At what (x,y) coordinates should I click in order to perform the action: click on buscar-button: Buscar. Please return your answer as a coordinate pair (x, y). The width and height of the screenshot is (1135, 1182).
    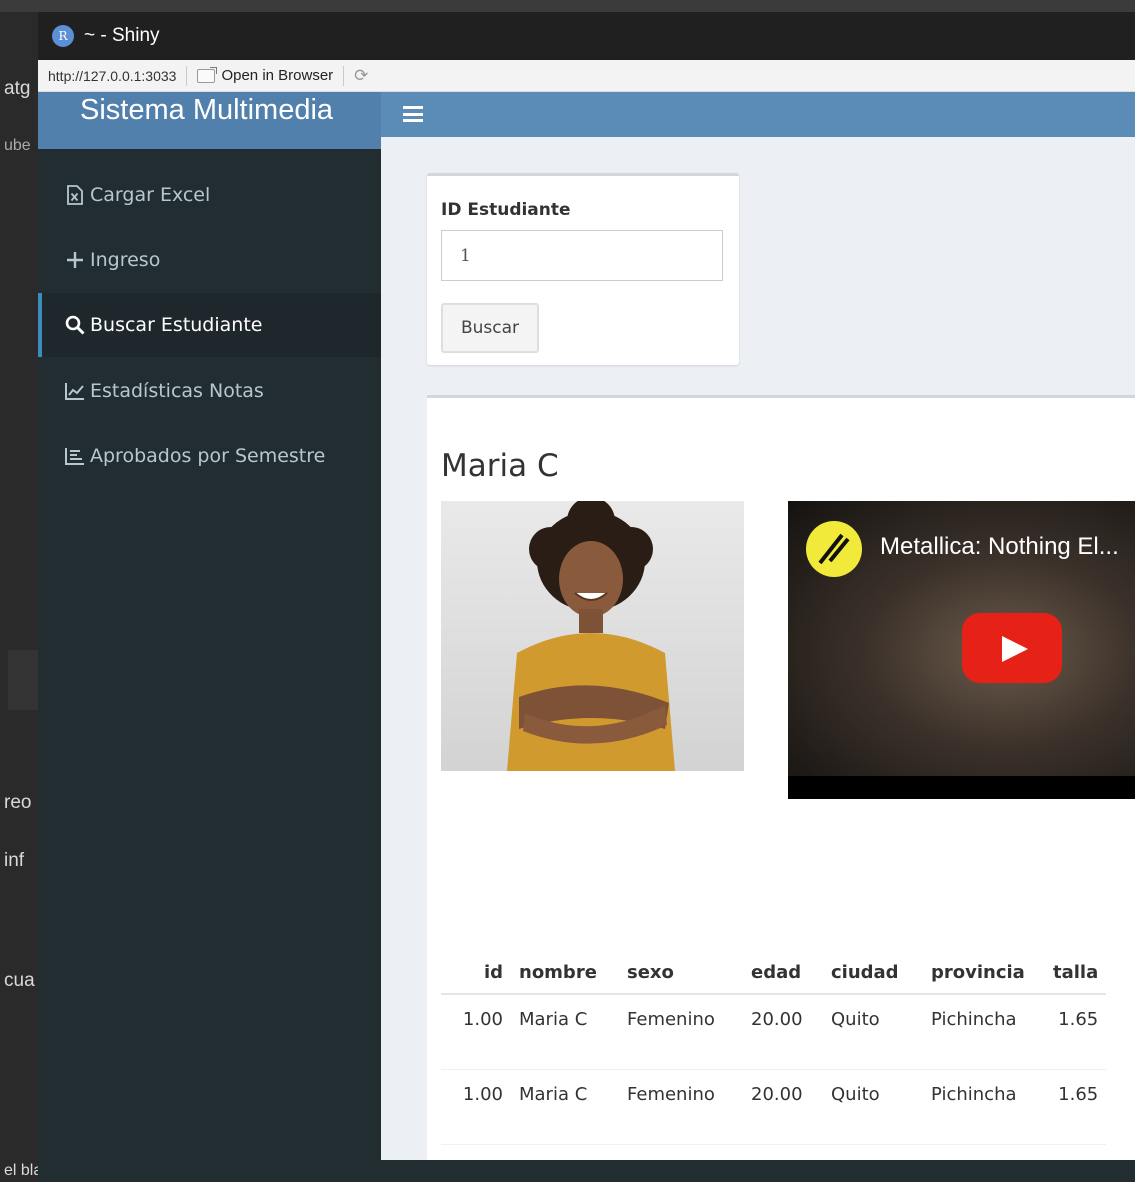
    Looking at the image, I should click on (490, 328).